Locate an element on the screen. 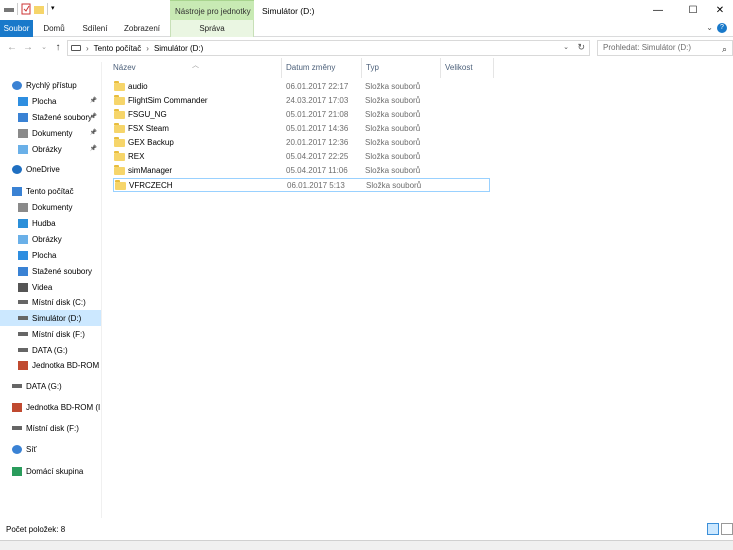 Image resolution: width=733 pixels, height=550 pixels. sidebar-item: Simulátor (D:) is located at coordinates (50, 318).